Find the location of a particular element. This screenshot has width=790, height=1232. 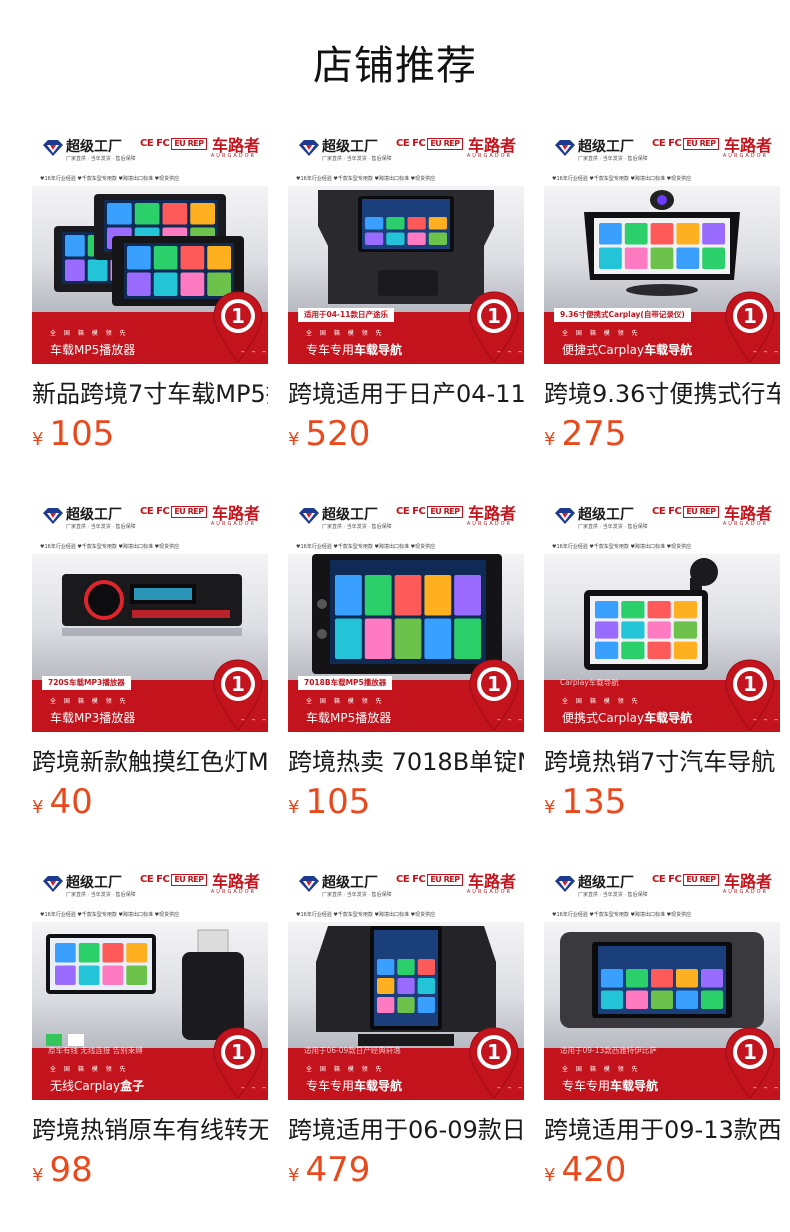

footer-normal-text: 车载MP3播放器 is located at coordinates (93, 718).